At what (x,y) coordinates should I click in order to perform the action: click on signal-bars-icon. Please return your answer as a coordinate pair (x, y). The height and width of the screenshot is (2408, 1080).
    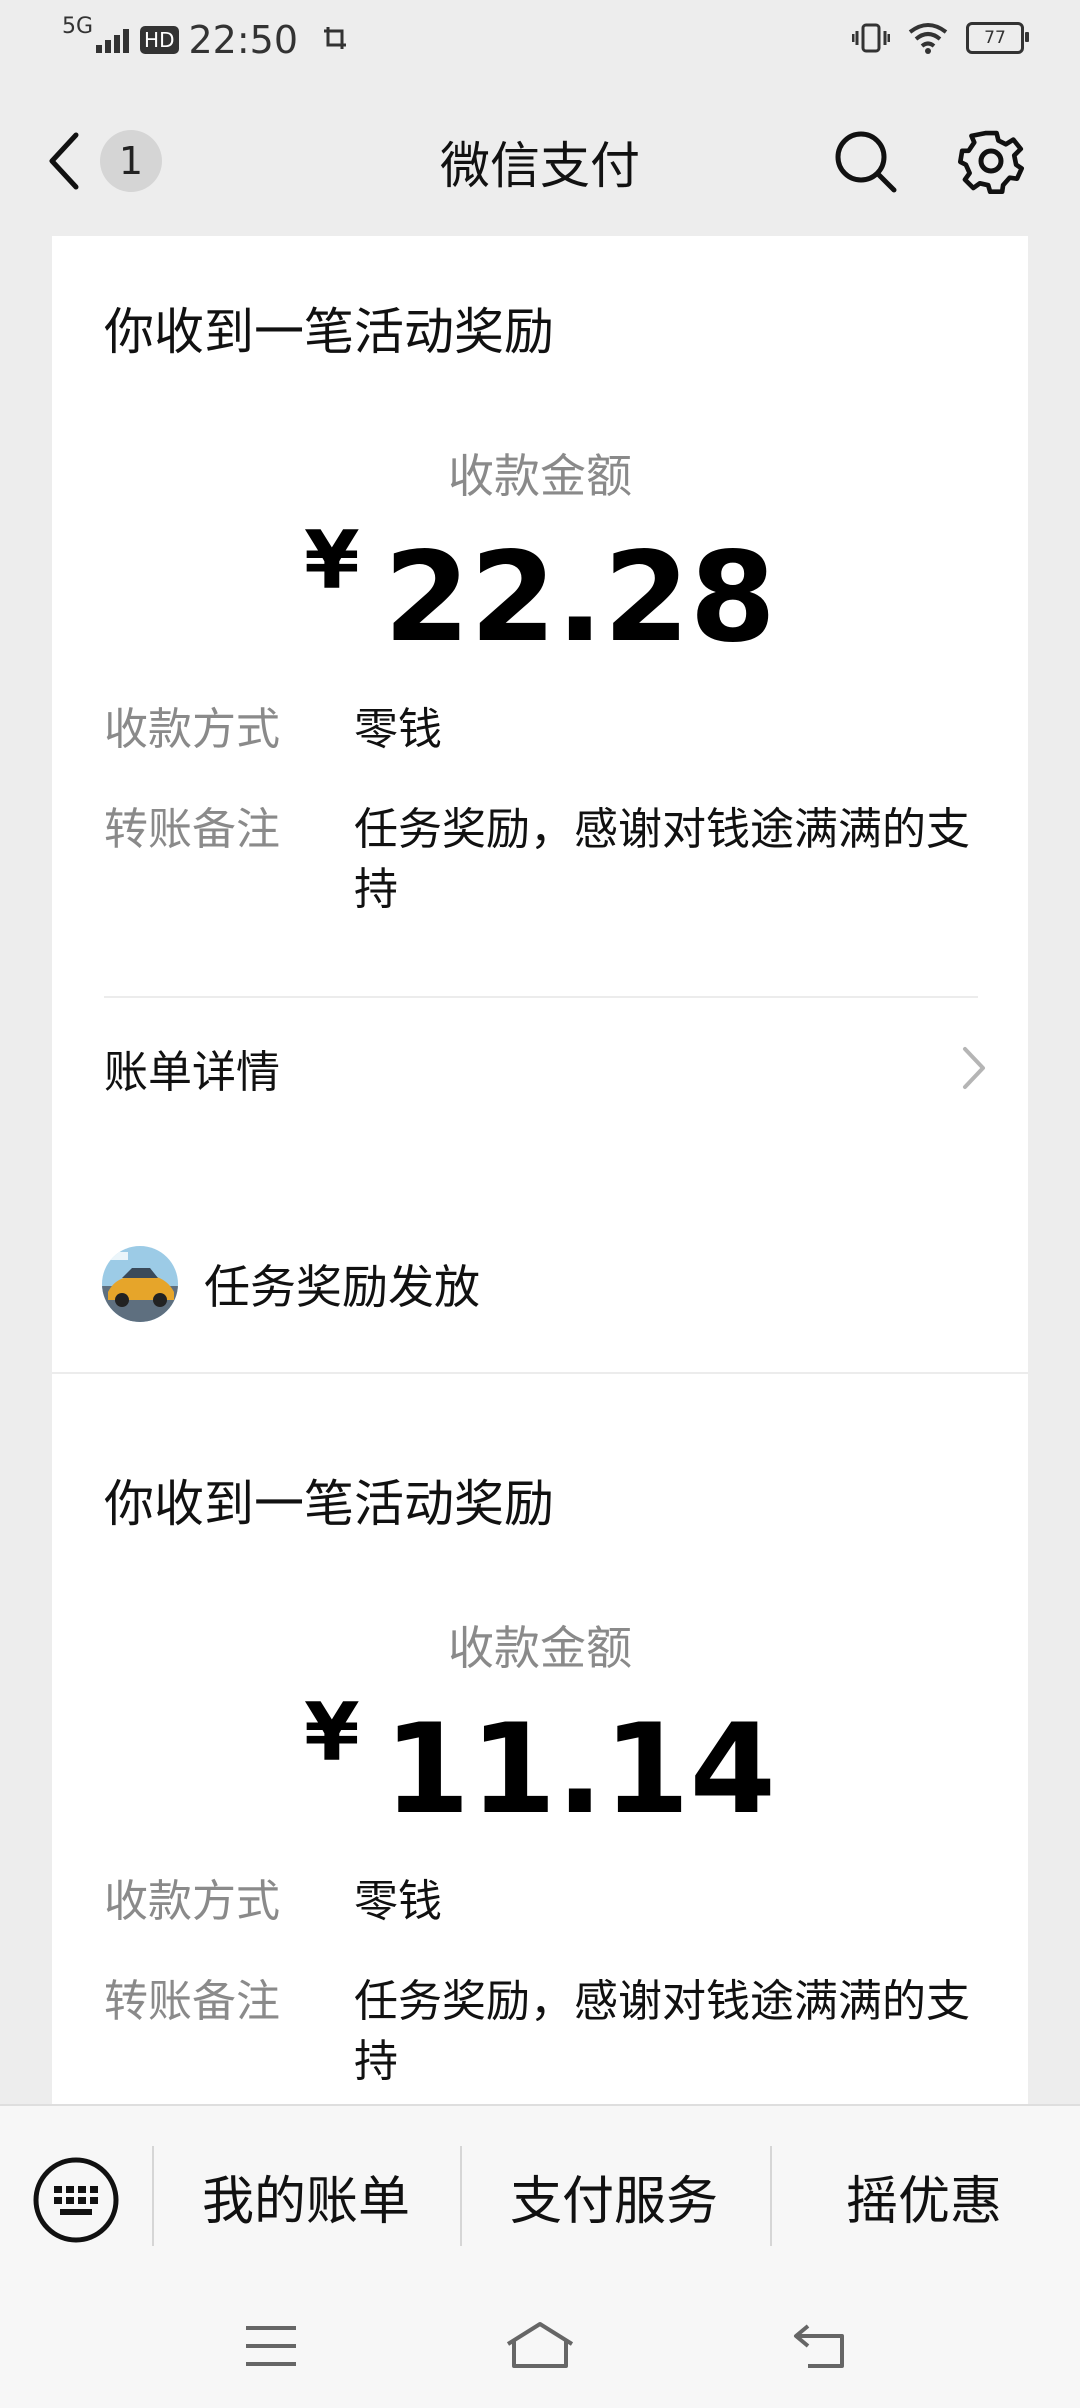
    Looking at the image, I should click on (113, 40).